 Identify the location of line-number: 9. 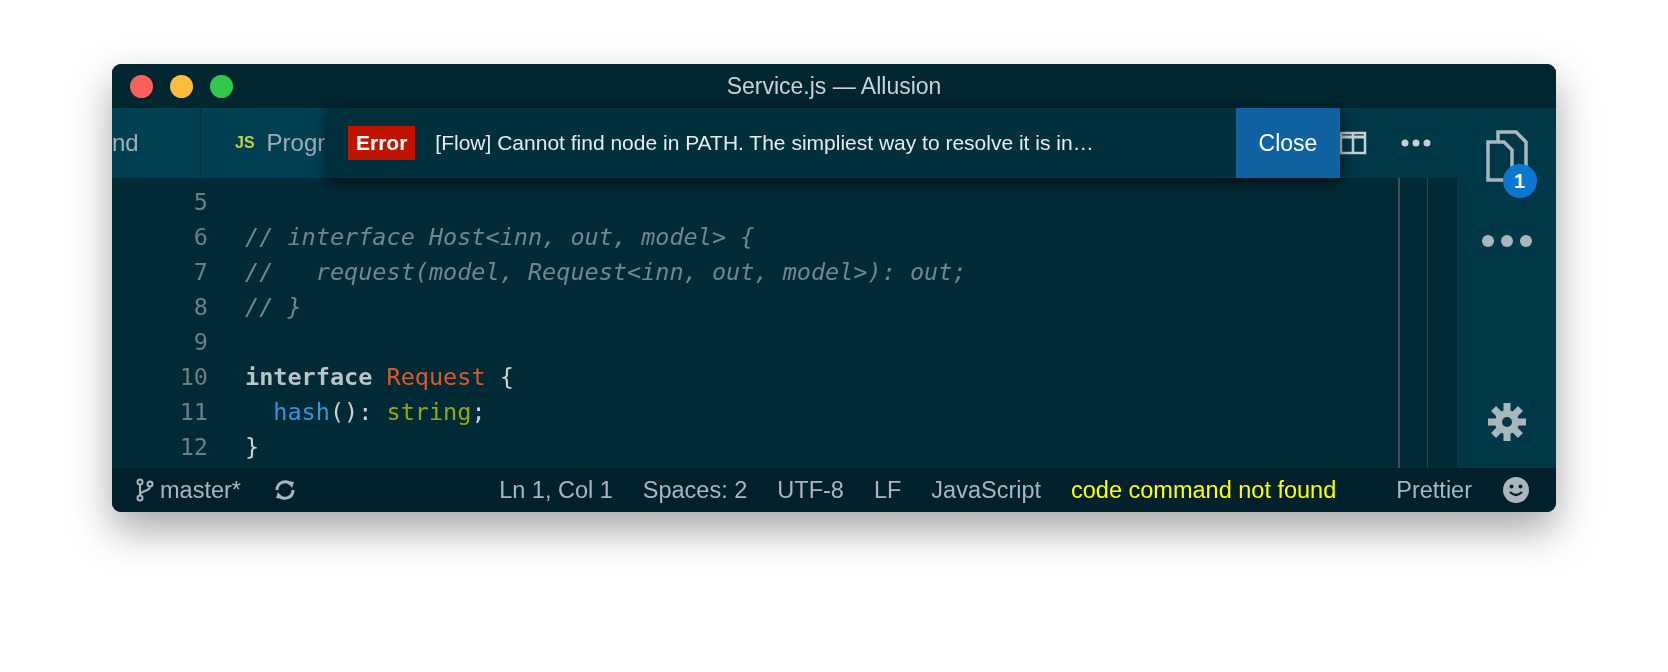
(200, 341).